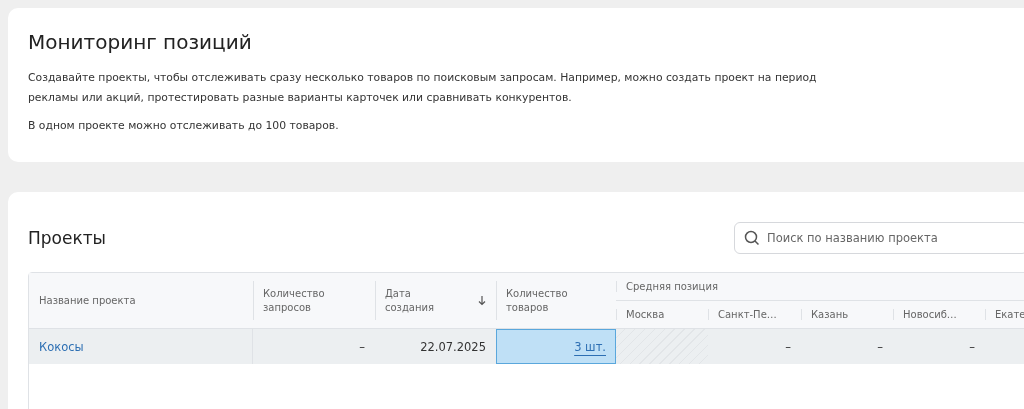 Image resolution: width=1024 pixels, height=409 pixels. I want to click on search-field: Поиск по названию проекта, so click(879, 238).